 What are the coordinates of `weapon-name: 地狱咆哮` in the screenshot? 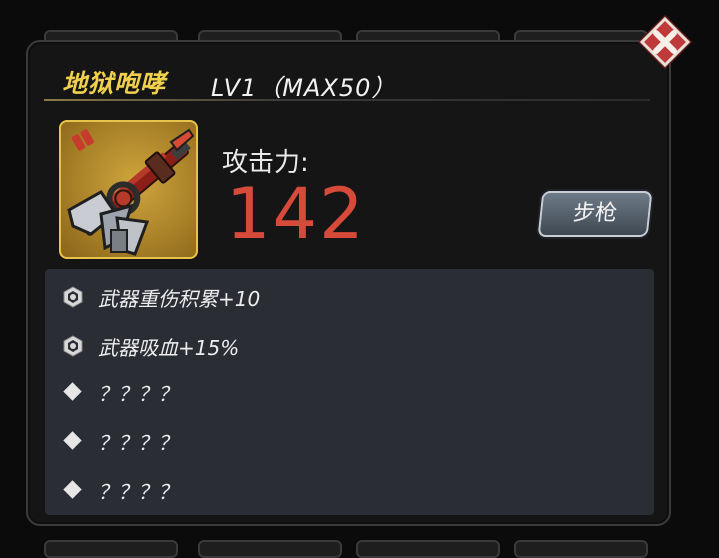 It's located at (114, 83).